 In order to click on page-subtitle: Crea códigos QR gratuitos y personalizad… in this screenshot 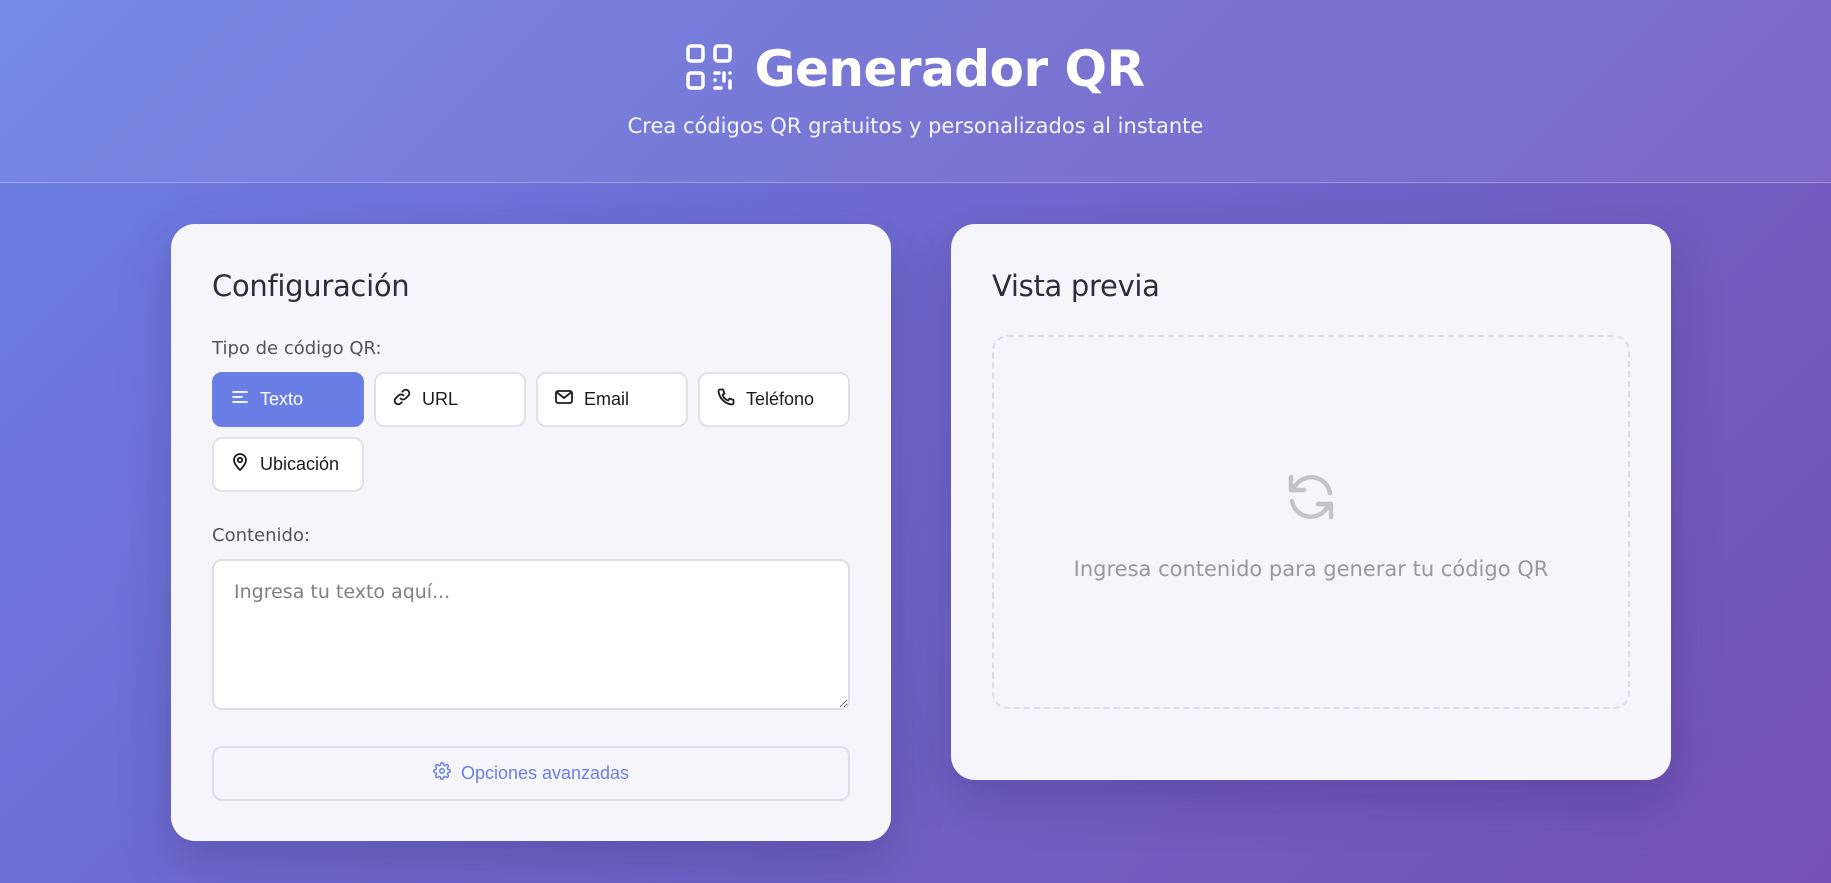, I will do `click(915, 126)`.